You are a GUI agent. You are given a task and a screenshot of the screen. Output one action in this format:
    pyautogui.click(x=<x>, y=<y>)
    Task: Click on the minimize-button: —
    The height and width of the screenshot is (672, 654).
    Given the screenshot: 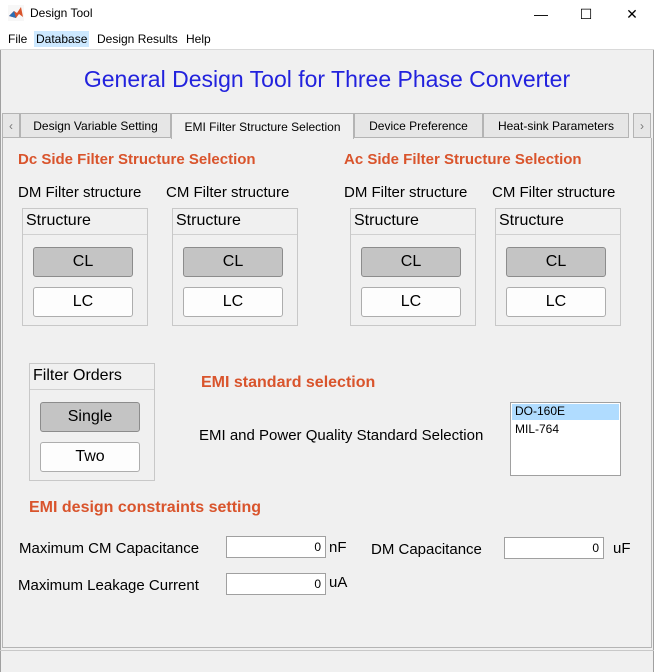 What is the action you would take?
    pyautogui.click(x=541, y=14)
    